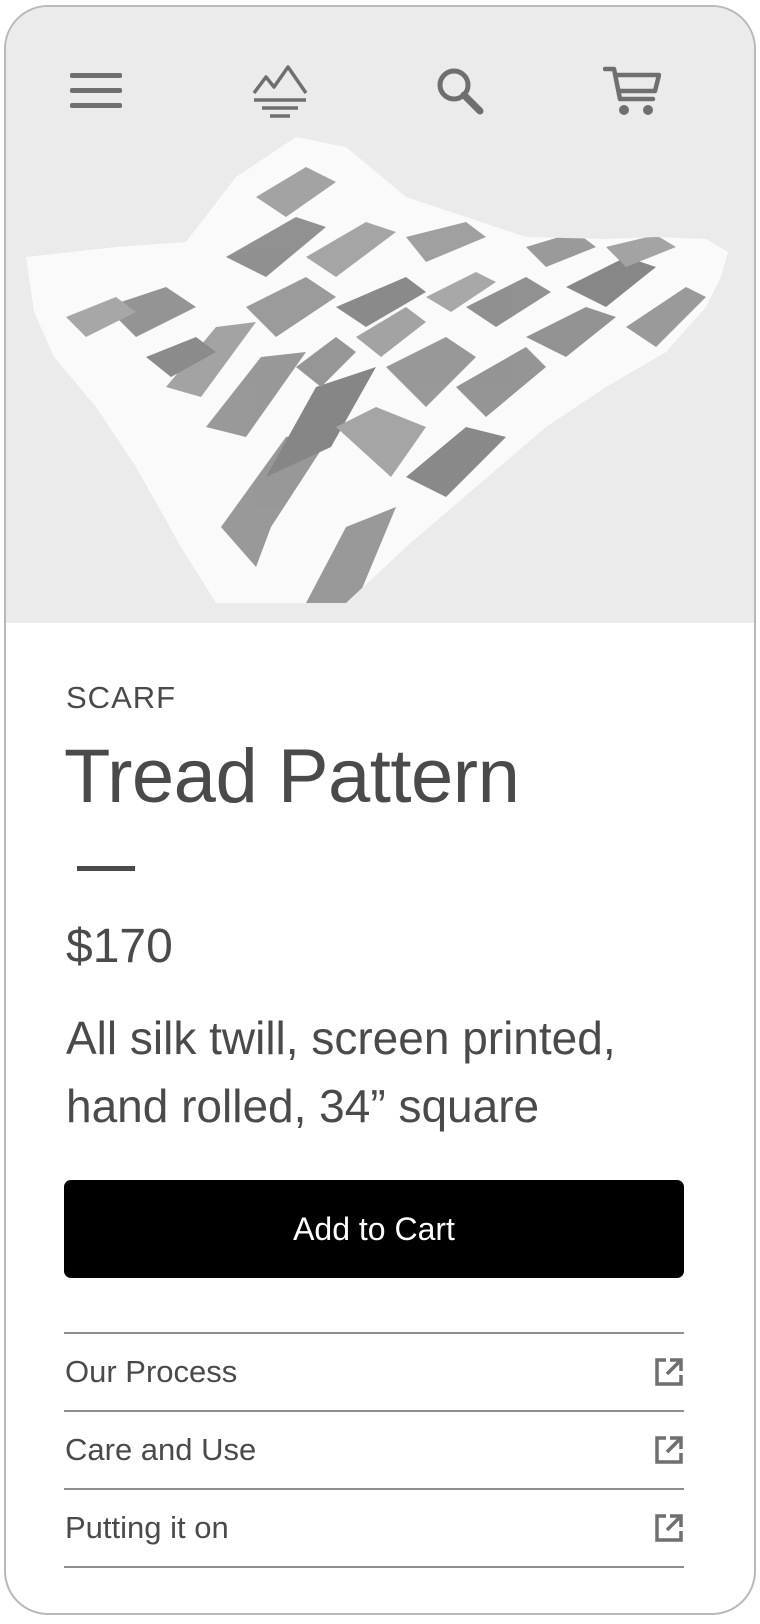  Describe the element at coordinates (121, 697) in the screenshot. I see `product-category: SCARF` at that location.